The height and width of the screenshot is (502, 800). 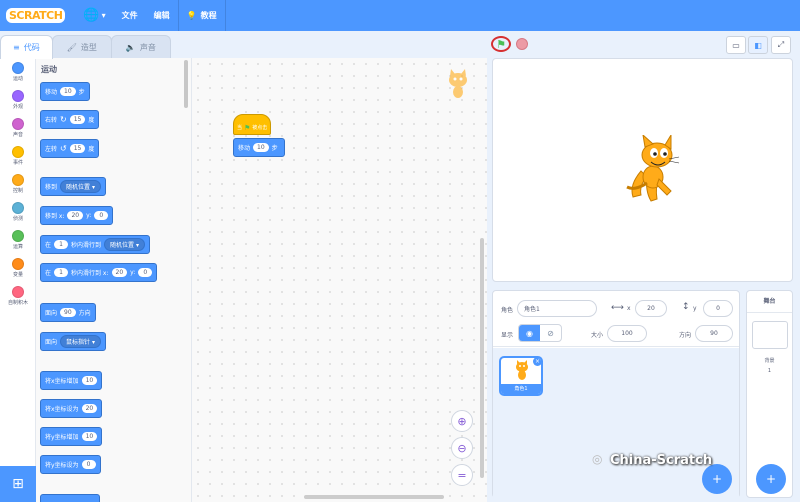 I want to click on language-menu: 🌐 ▾, so click(x=94, y=15).